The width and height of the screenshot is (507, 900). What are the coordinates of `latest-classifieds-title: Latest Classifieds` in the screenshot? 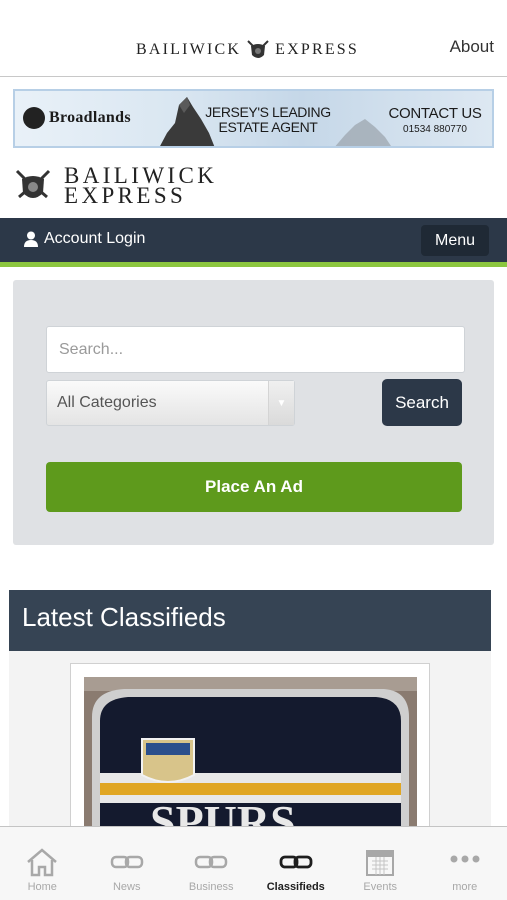 It's located at (124, 617).